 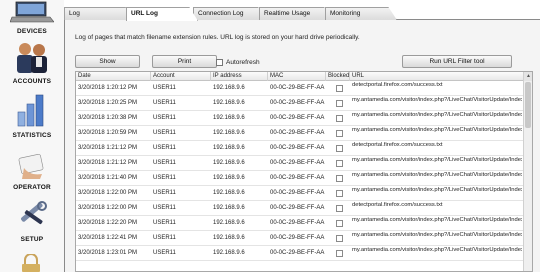 What do you see at coordinates (32, 187) in the screenshot?
I see `sidebar-item-label: OPERATOR` at bounding box center [32, 187].